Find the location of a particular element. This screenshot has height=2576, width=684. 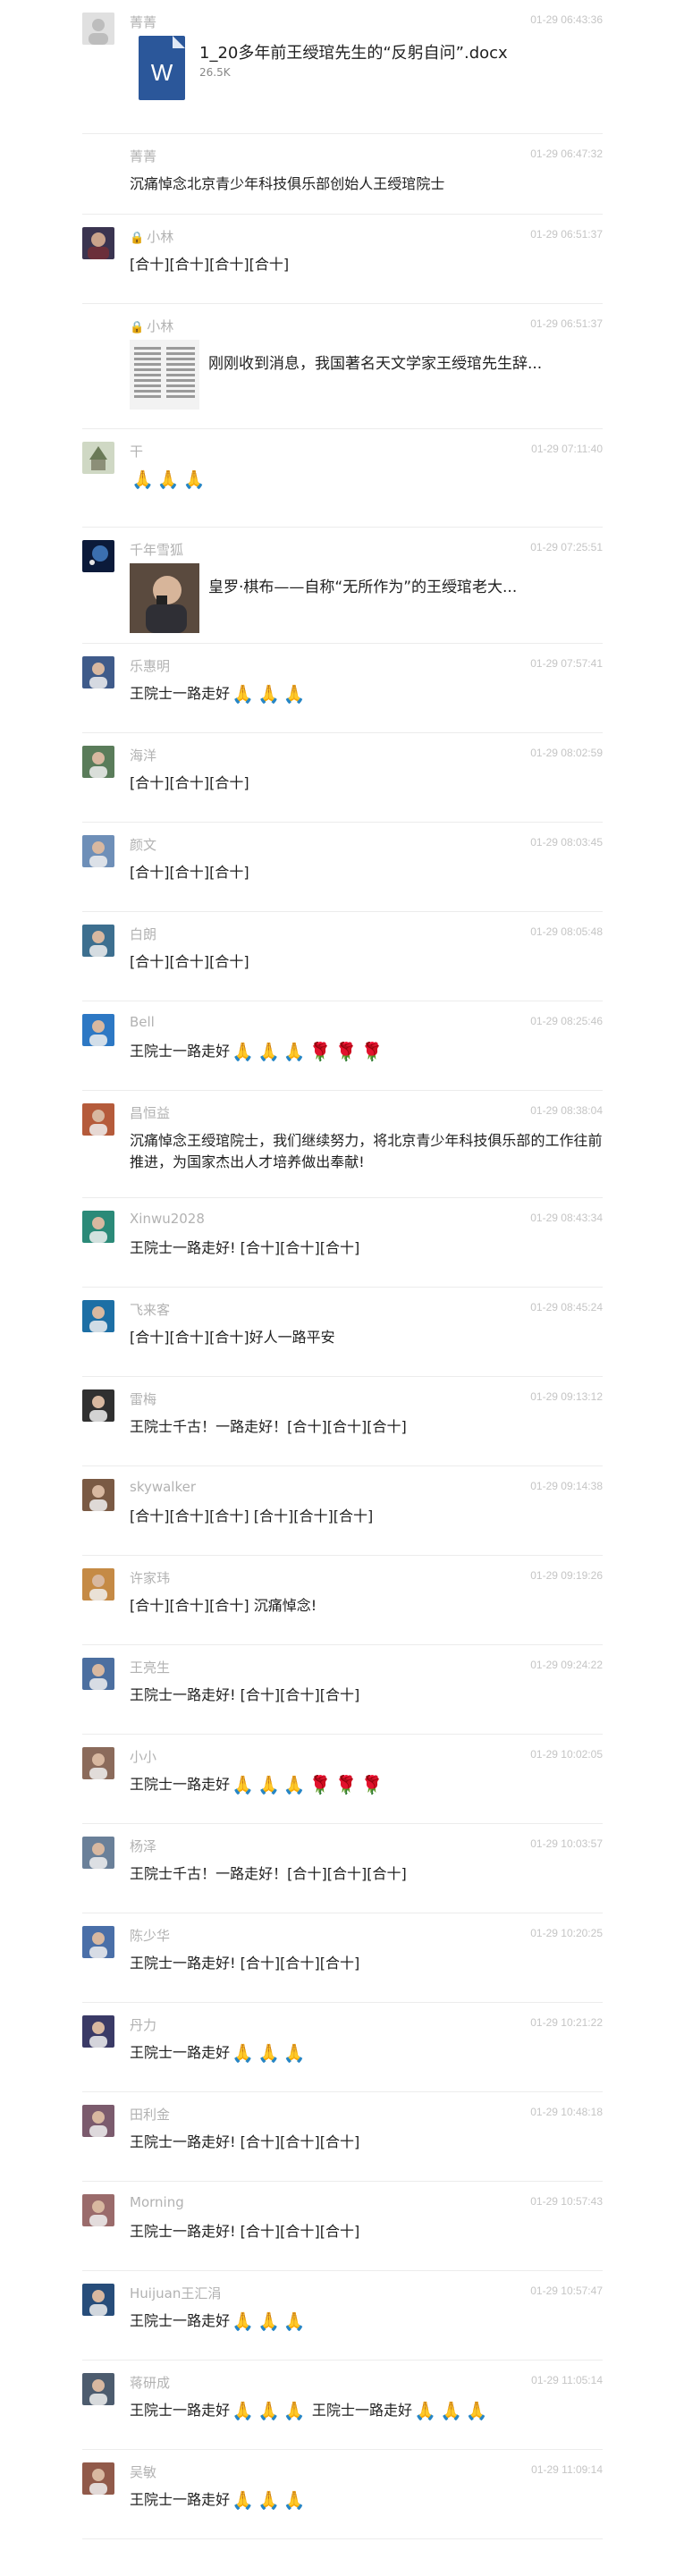

timestamp: 01-29 07:25:51 is located at coordinates (566, 547).